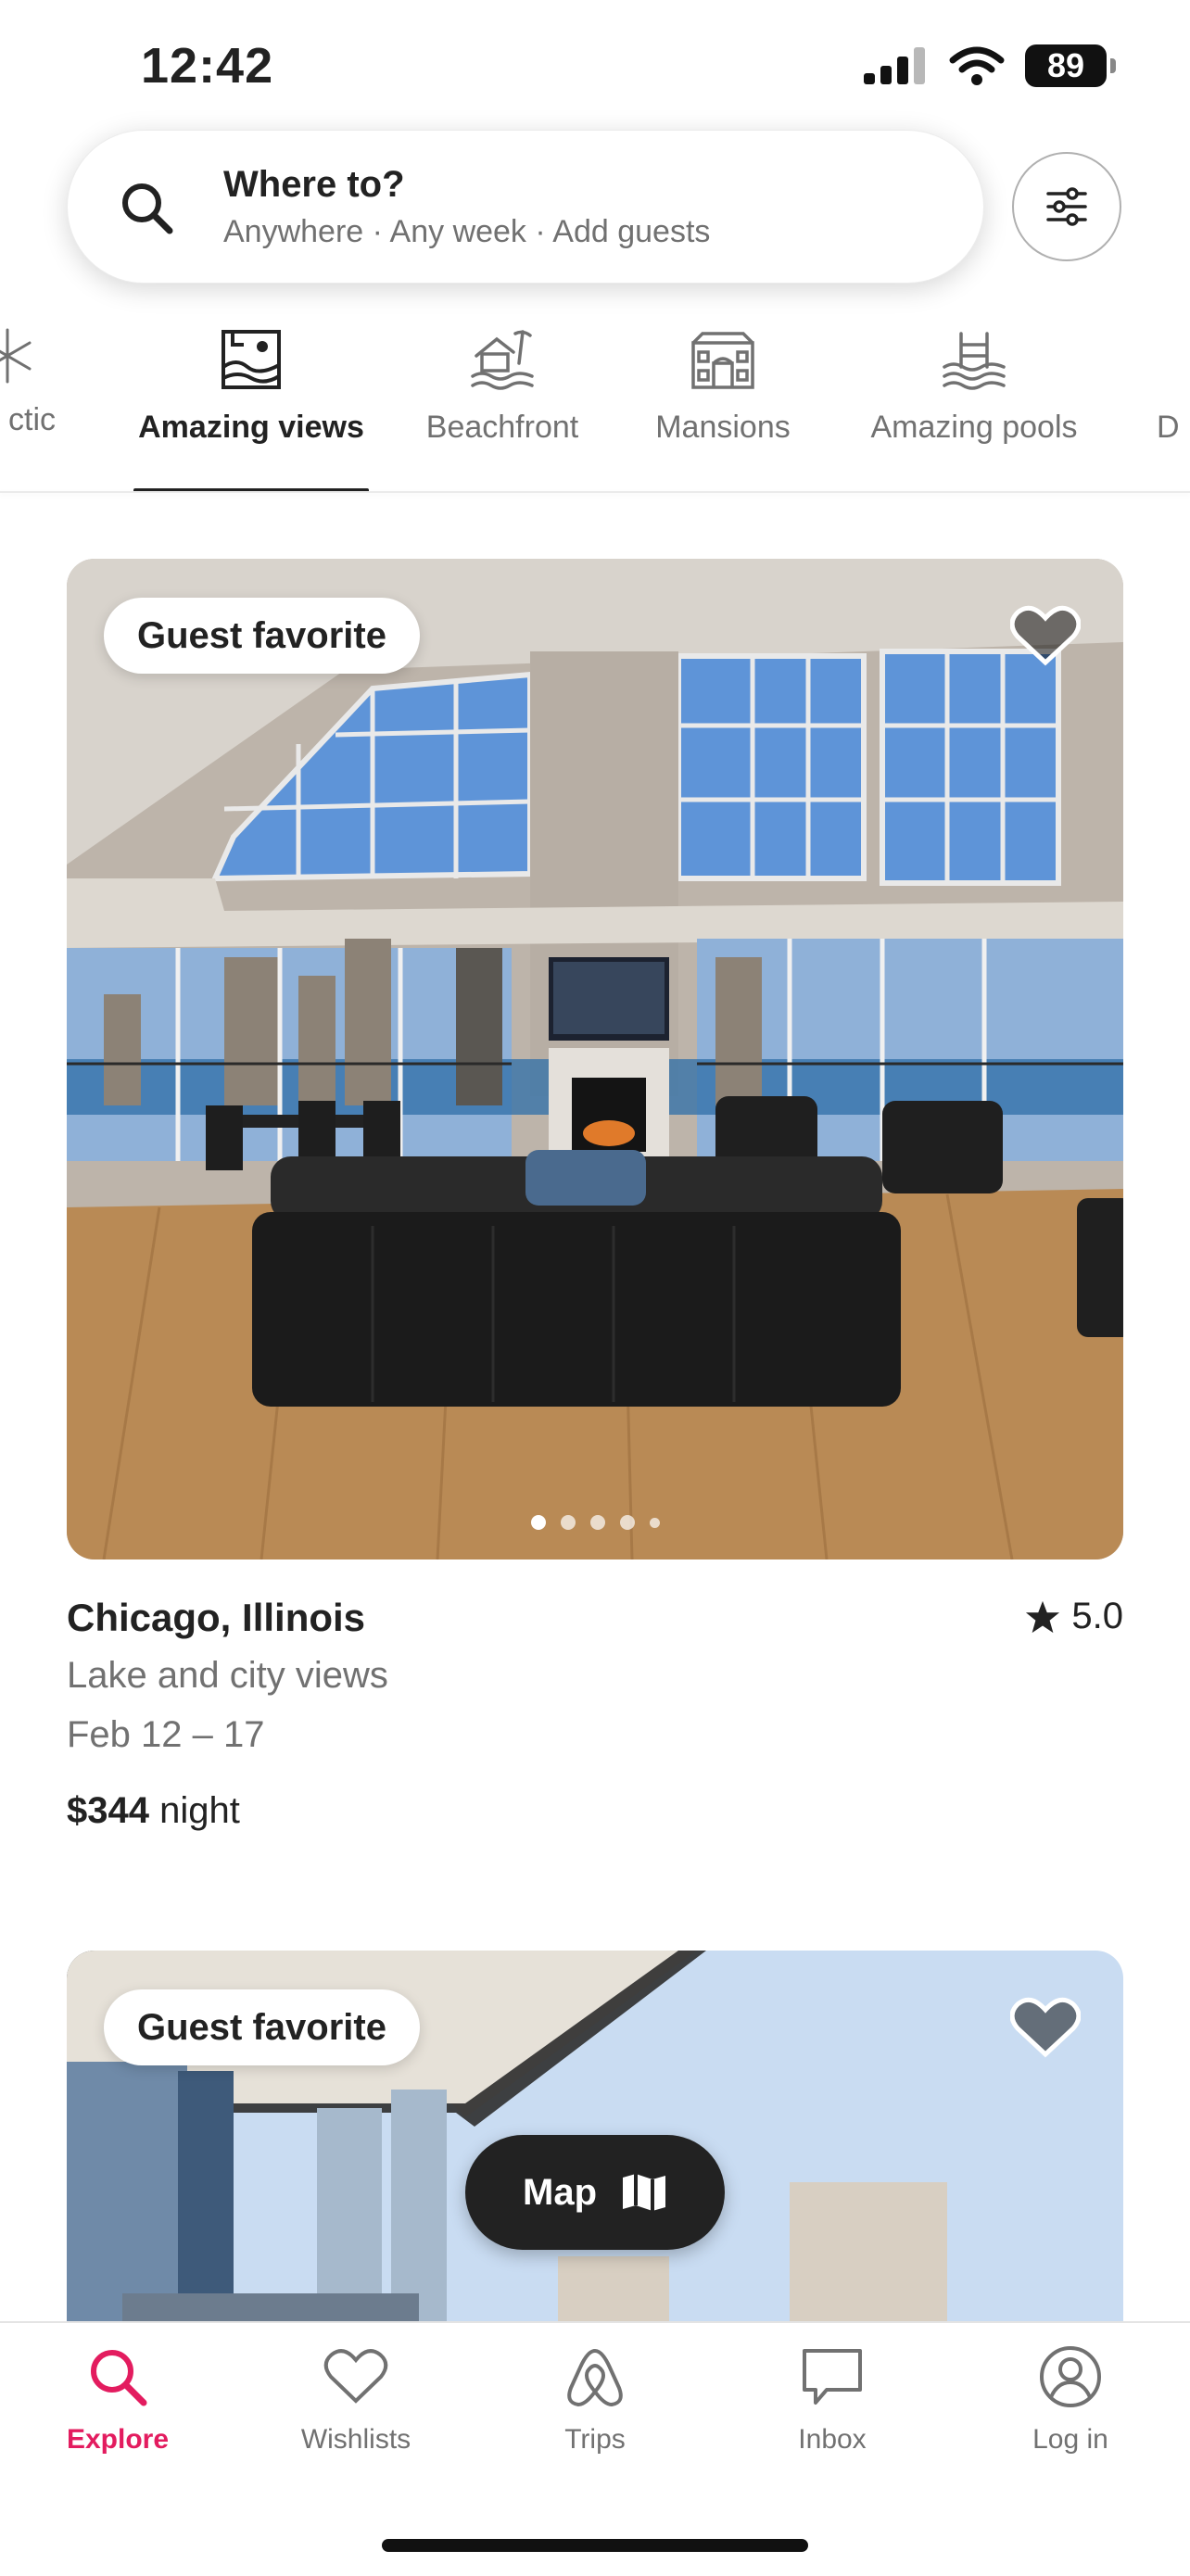  What do you see at coordinates (207, 66) in the screenshot?
I see `status-time: 12:42` at bounding box center [207, 66].